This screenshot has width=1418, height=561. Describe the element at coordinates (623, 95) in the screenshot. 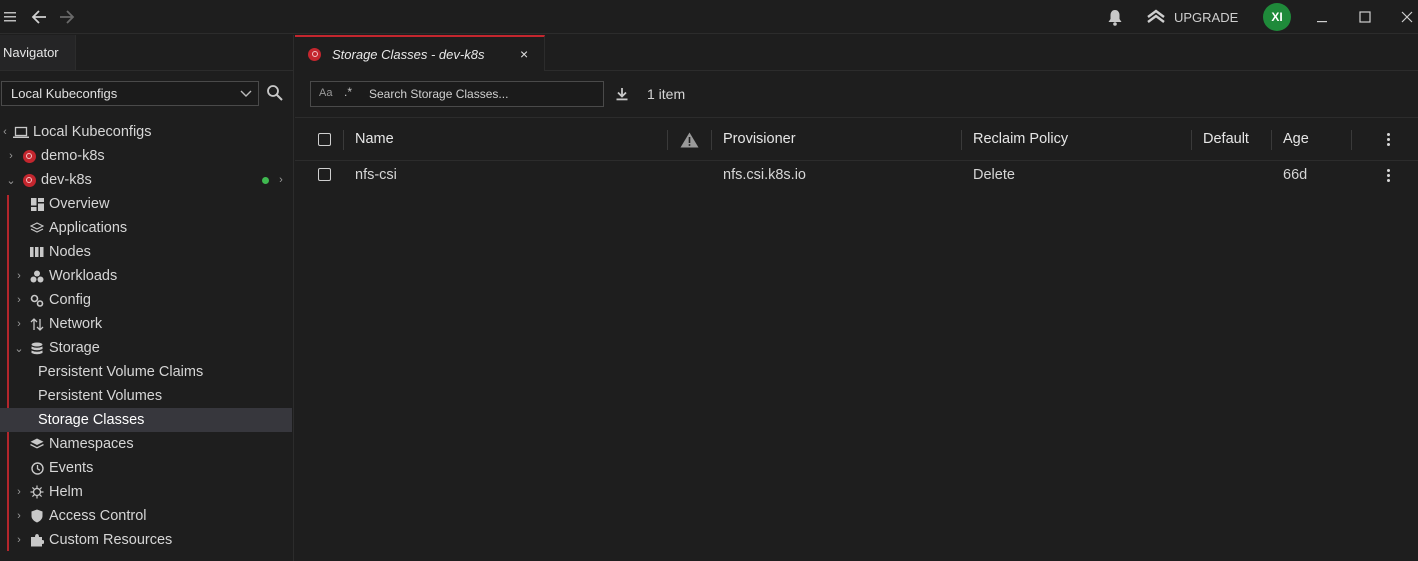

I see `download-icon` at that location.